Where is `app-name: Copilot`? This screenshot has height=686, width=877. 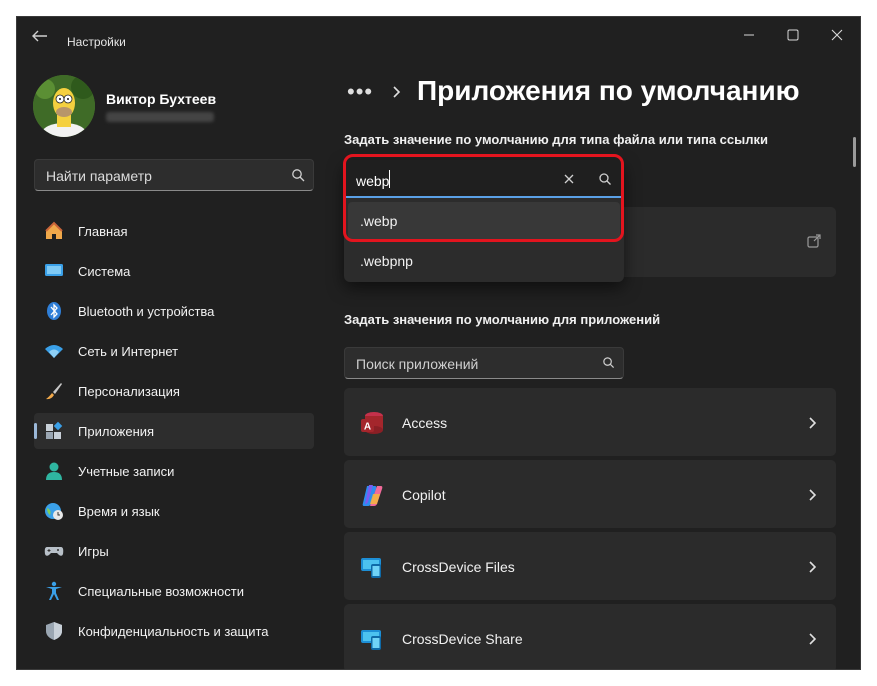 app-name: Copilot is located at coordinates (424, 495).